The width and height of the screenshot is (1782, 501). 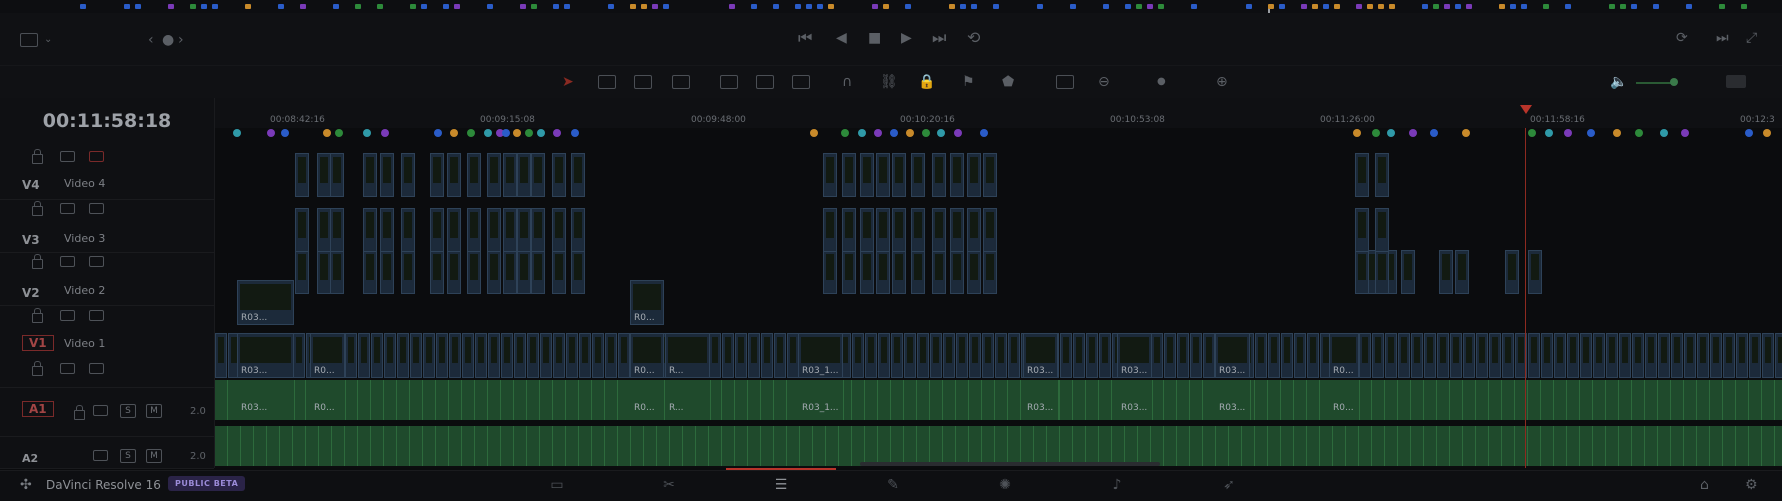 What do you see at coordinates (939, 38) in the screenshot?
I see `go-to-end-icon: ⏭` at bounding box center [939, 38].